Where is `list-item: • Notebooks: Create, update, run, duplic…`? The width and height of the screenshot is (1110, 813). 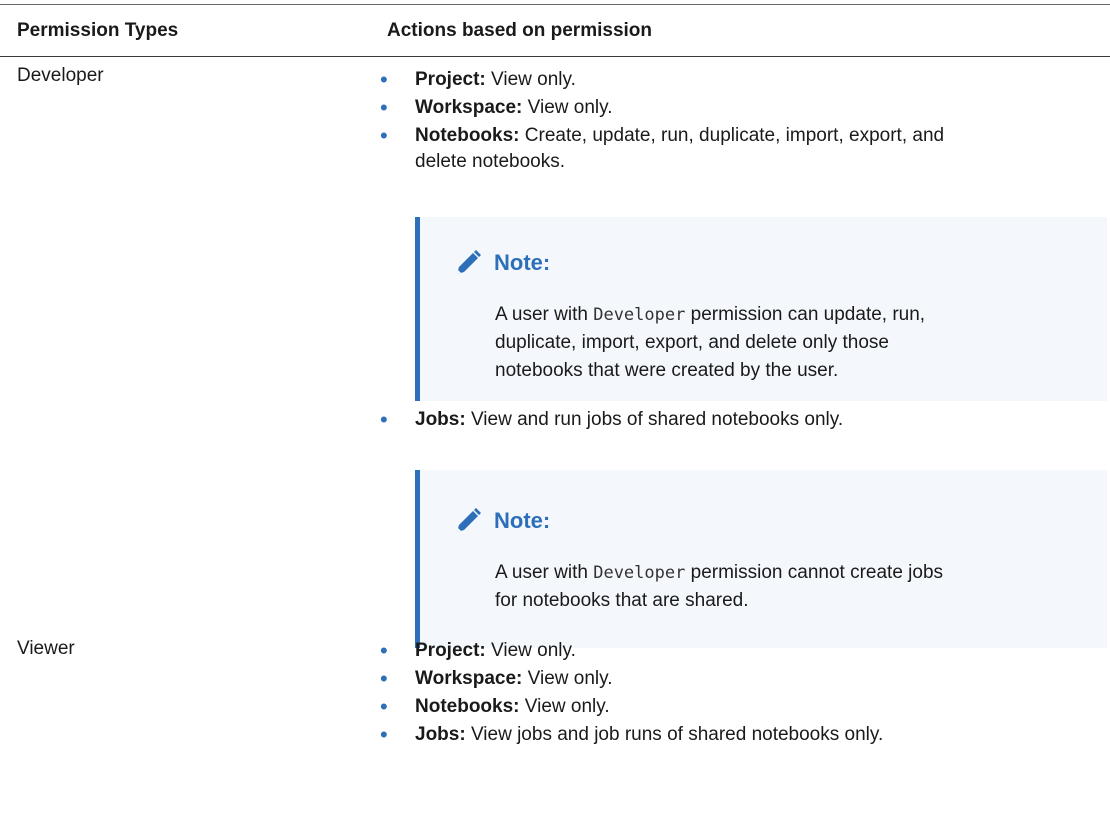
list-item: • Notebooks: Create, update, run, duplic… is located at coordinates (740, 149).